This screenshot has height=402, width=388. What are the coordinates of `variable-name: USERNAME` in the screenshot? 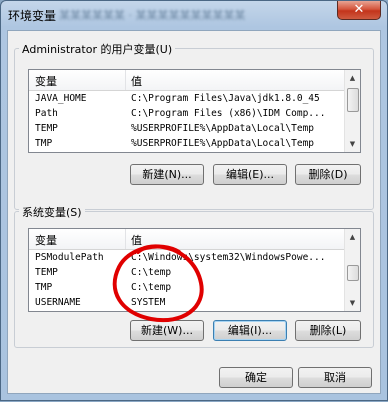 It's located at (58, 302).